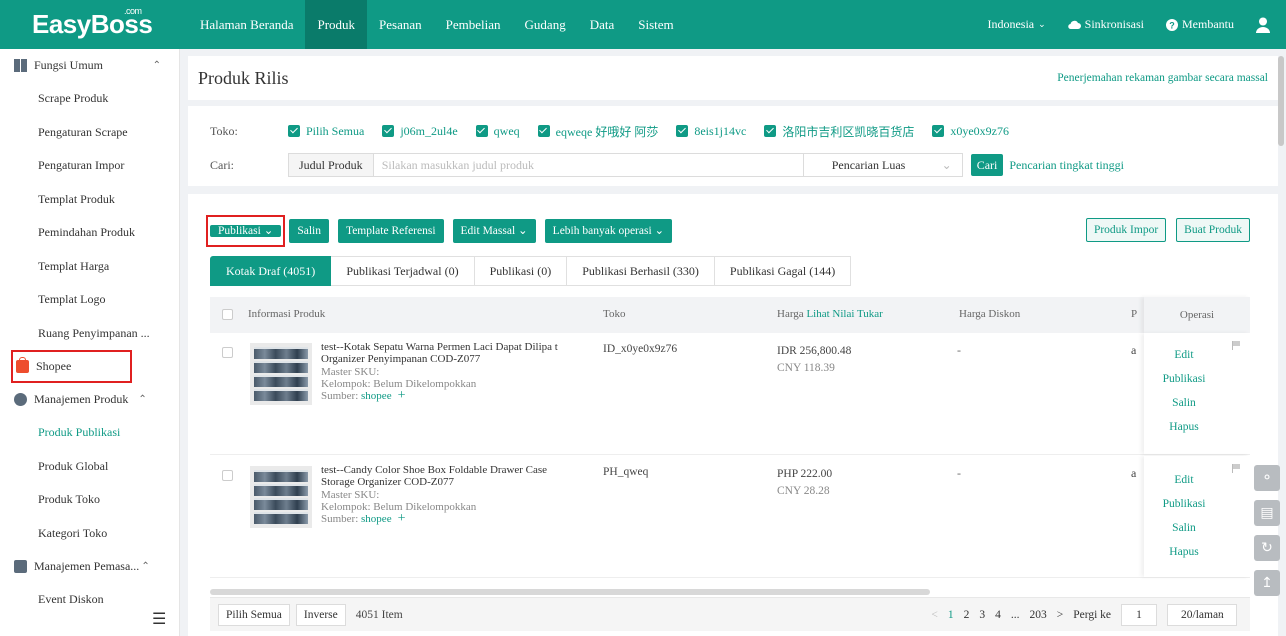 This screenshot has width=1286, height=636. I want to click on sidebar-item-pengaturan-scrape: Pengaturan Scrape, so click(89, 133).